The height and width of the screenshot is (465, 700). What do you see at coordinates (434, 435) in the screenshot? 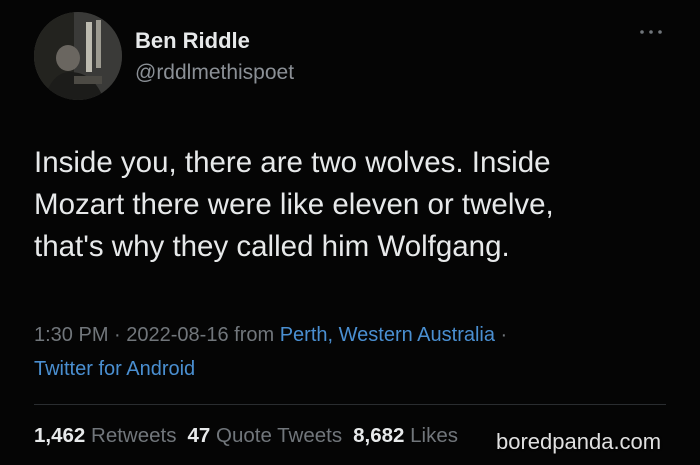
I see `likes-label: Likes` at bounding box center [434, 435].